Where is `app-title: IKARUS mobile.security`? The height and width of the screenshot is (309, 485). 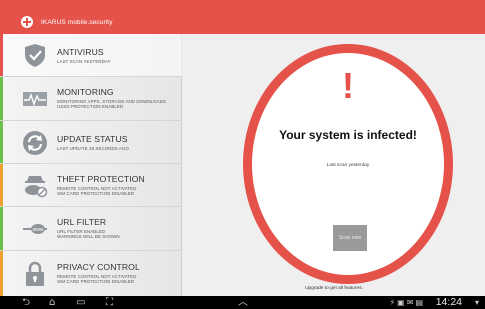
app-title: IKARUS mobile.security is located at coordinates (77, 22).